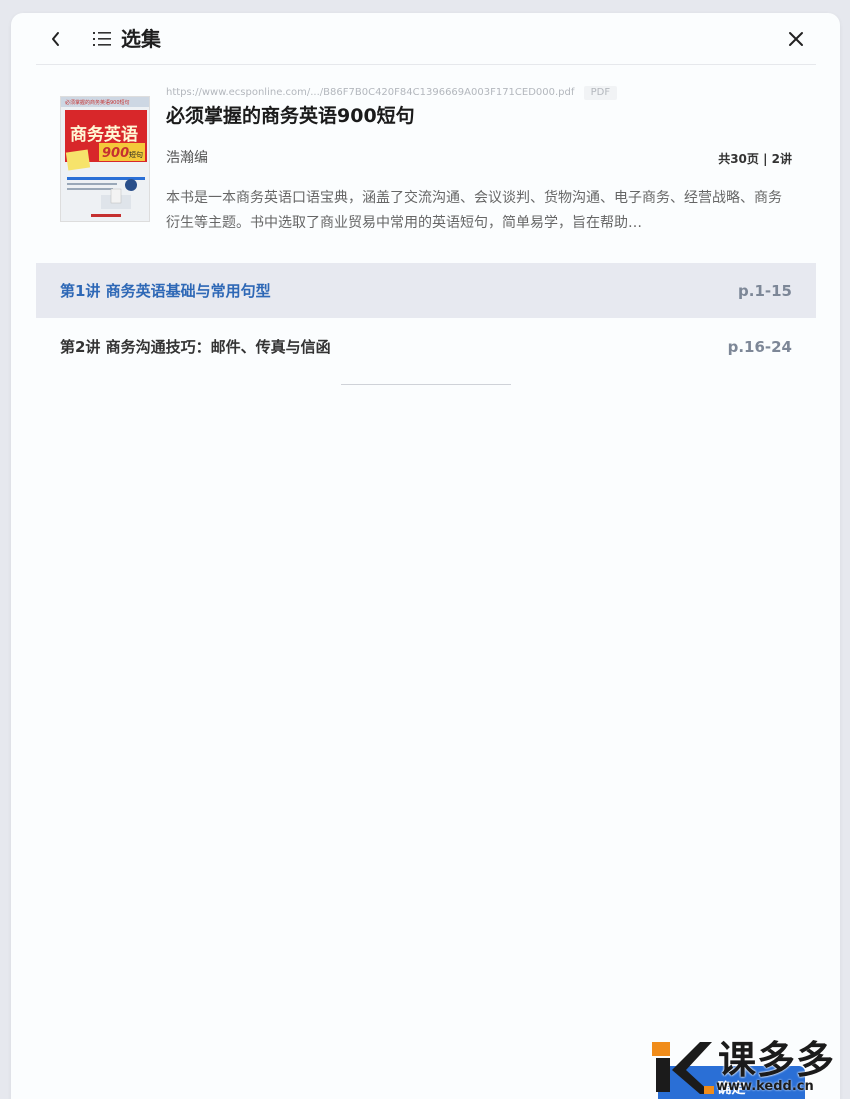  I want to click on cover-suffix: 短句, so click(136, 154).